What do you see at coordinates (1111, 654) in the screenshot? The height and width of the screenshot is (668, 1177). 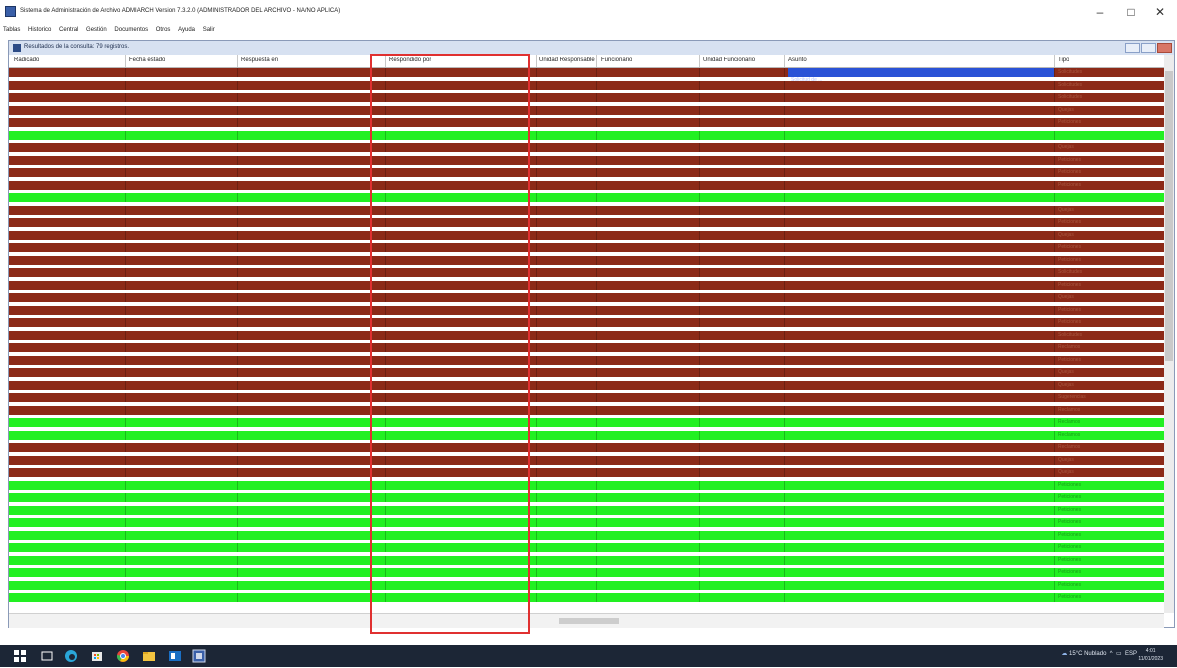 I see `chevron-up-icon: ^` at bounding box center [1111, 654].